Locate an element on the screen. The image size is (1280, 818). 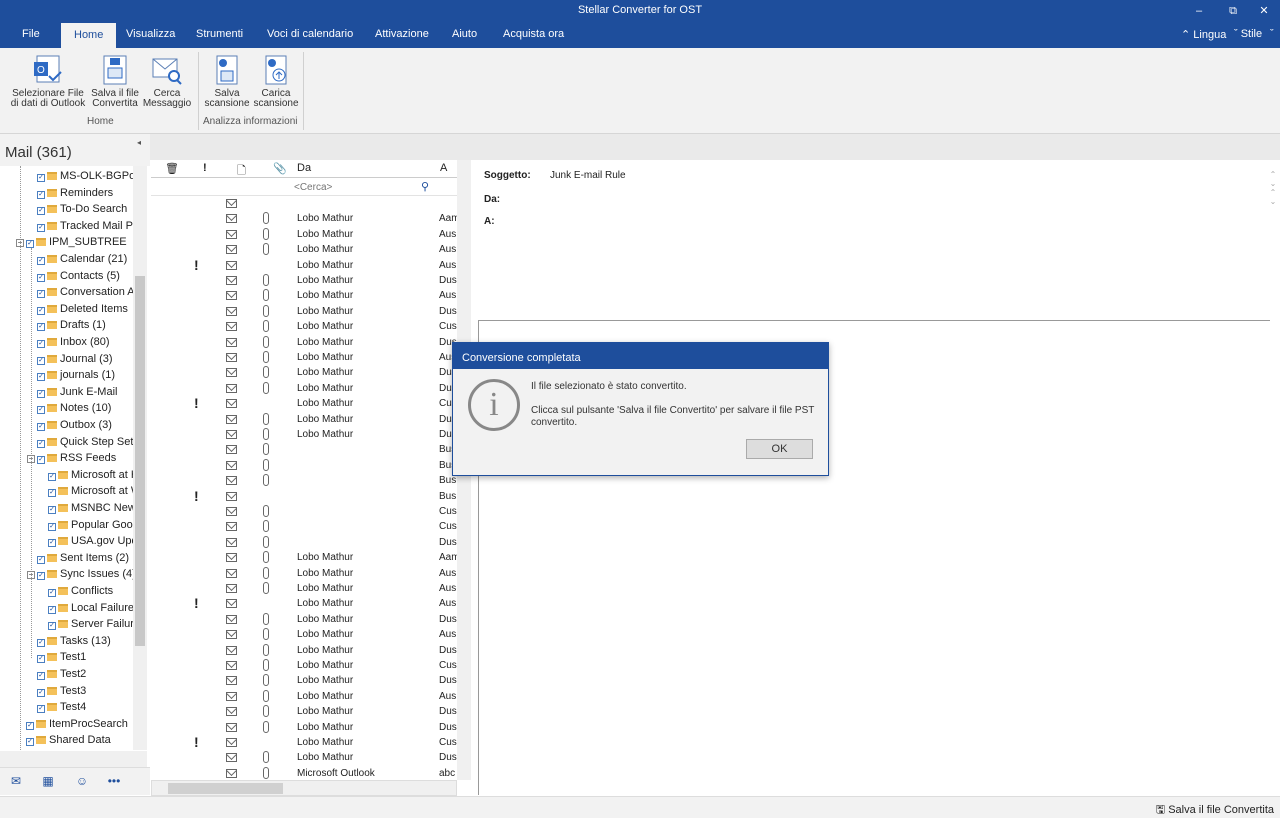
menu-aiuto: Aiuto is located at coordinates (464, 34).